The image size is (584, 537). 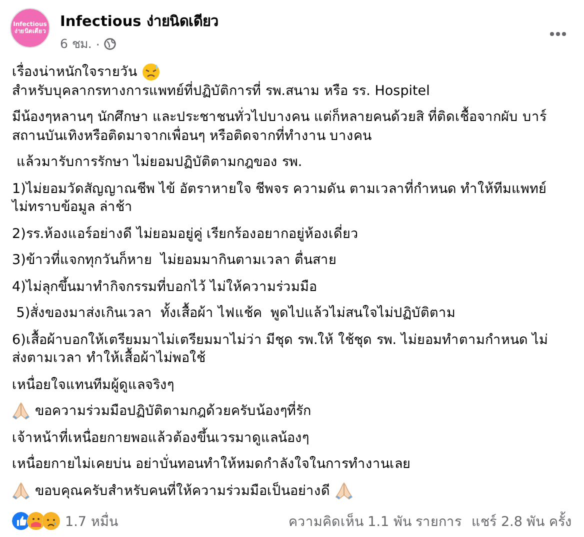 What do you see at coordinates (212, 464) in the screenshot?
I see `post-text: เหนื่อยกายไม่เคยบ่น อย่าบั่นทอนทำให้หมดกำลังใจในการทำงานเลย` at bounding box center [212, 464].